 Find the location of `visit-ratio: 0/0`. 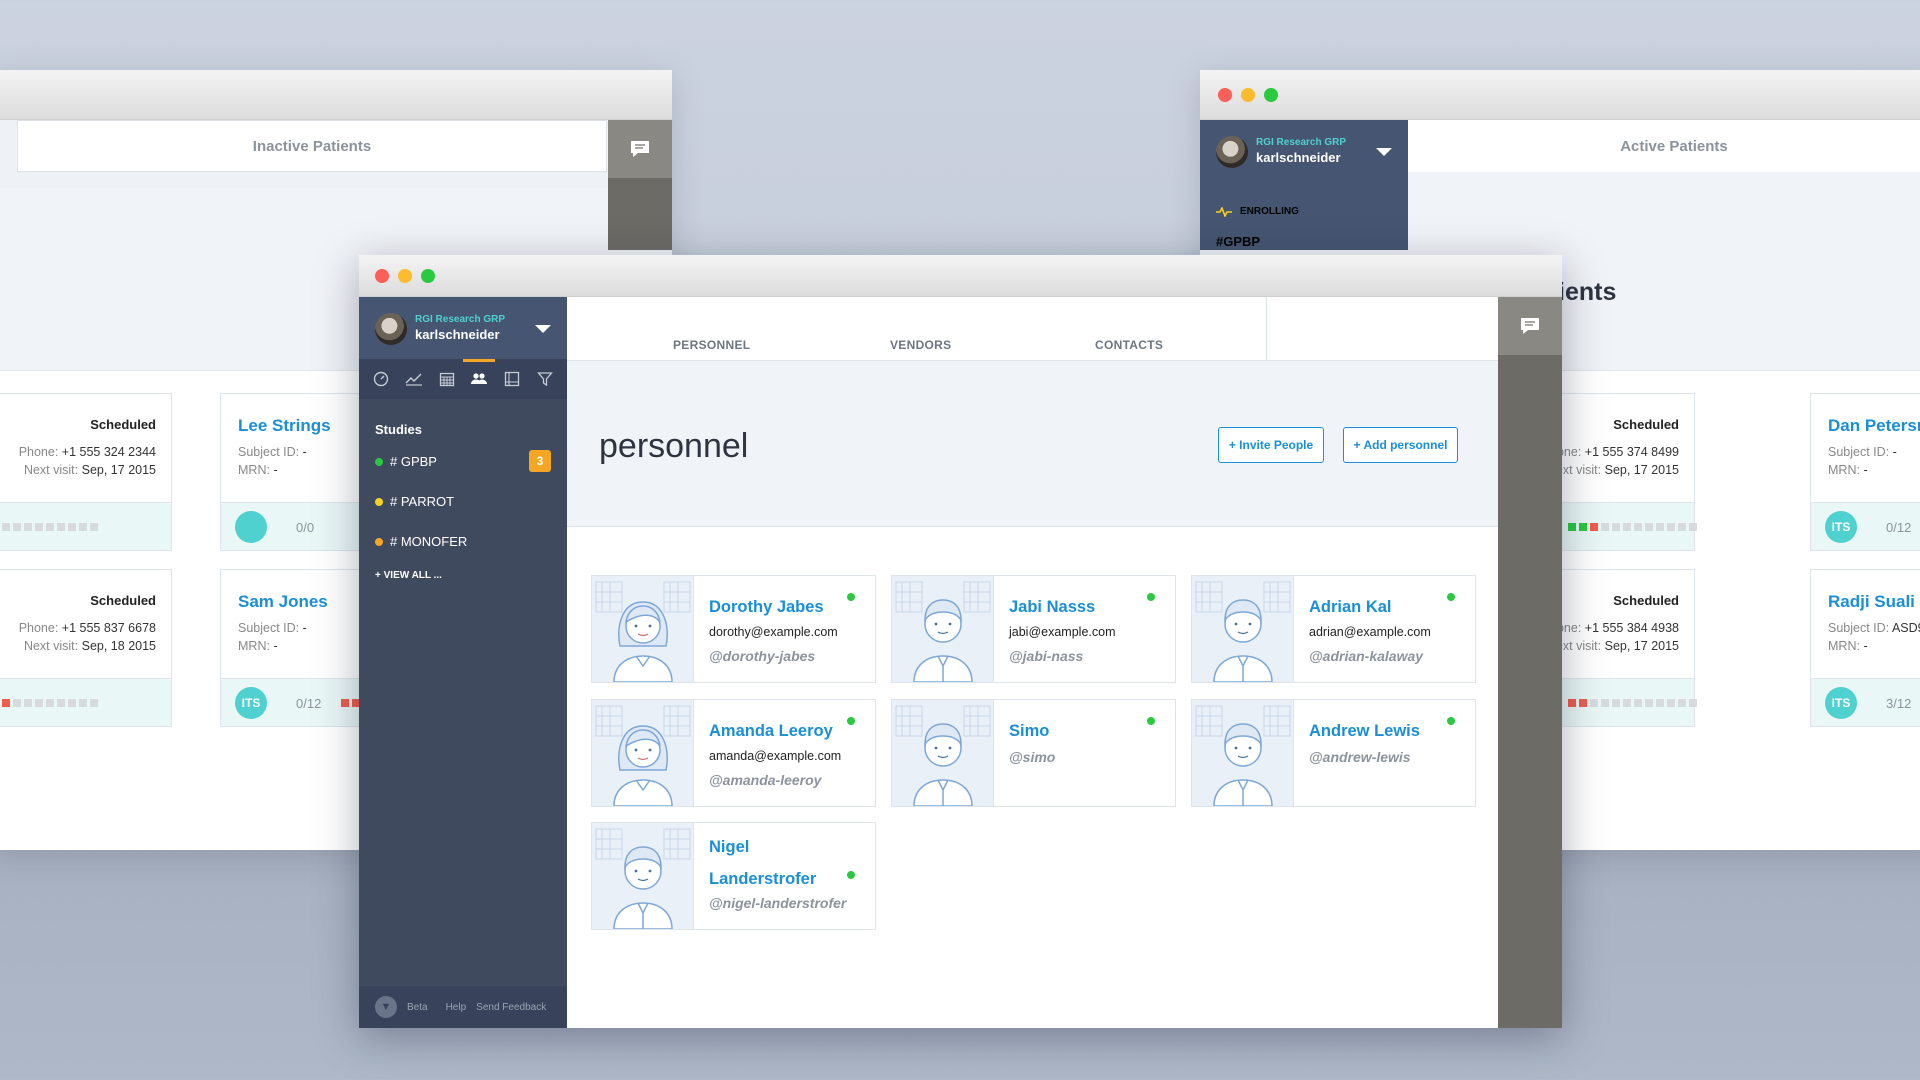

visit-ratio: 0/0 is located at coordinates (305, 527).